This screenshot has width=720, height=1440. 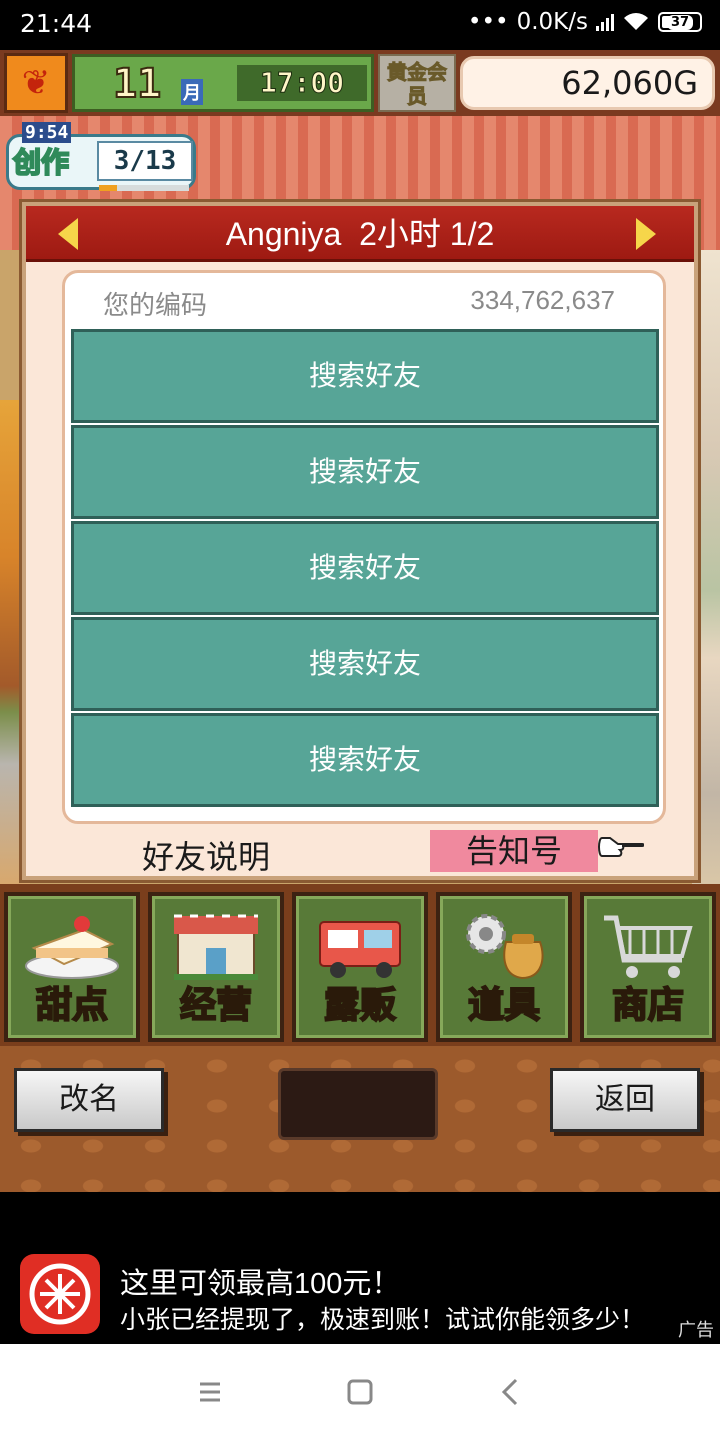 I want to click on gold-member-badge: 黄金会员, so click(x=417, y=83).